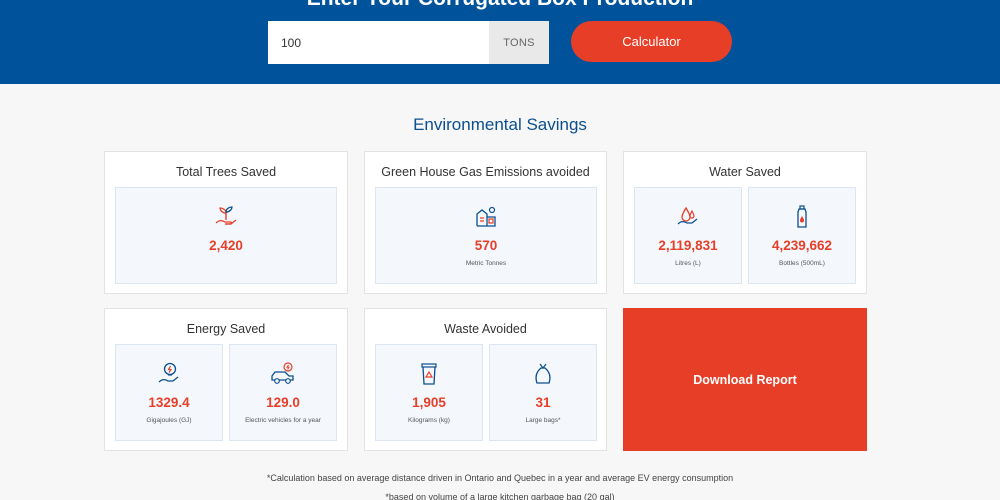 The image size is (1000, 500). Describe the element at coordinates (226, 245) in the screenshot. I see `trees-saved-value: 2,420` at that location.